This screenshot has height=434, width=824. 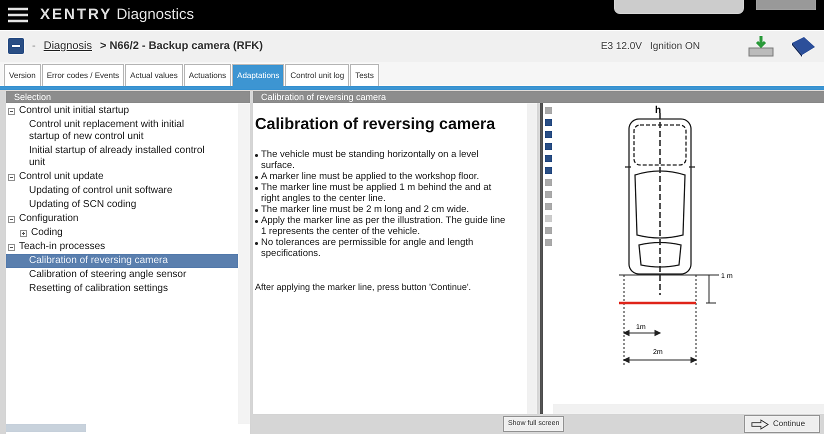 I want to click on tree-item: Teach-in processes, so click(x=122, y=247).